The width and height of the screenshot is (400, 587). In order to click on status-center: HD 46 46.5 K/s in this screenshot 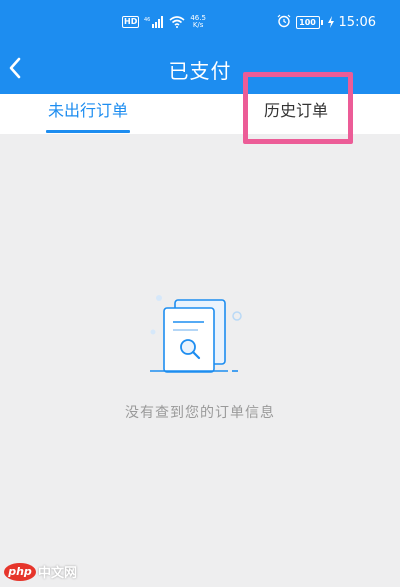, I will do `click(164, 22)`.